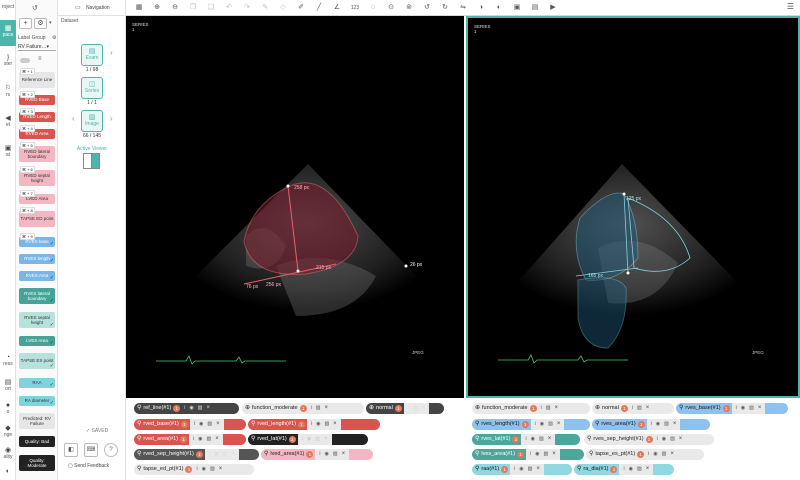 The width and height of the screenshot is (800, 480). I want to click on label-quality-moderate: Quality: Moderate, so click(37, 463).